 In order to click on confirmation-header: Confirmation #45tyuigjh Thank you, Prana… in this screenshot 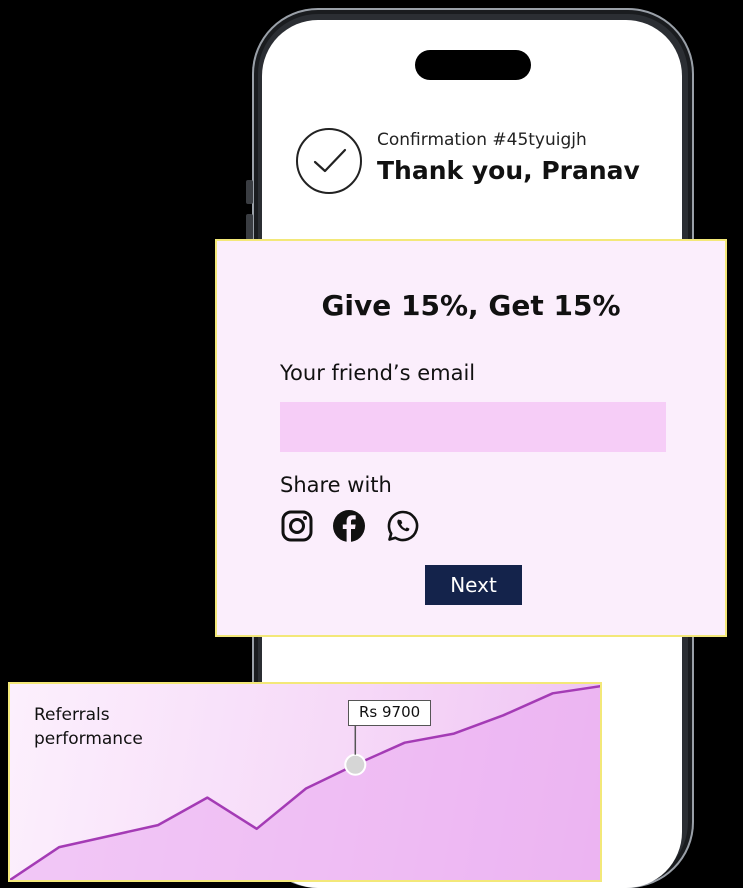, I will do `click(486, 166)`.